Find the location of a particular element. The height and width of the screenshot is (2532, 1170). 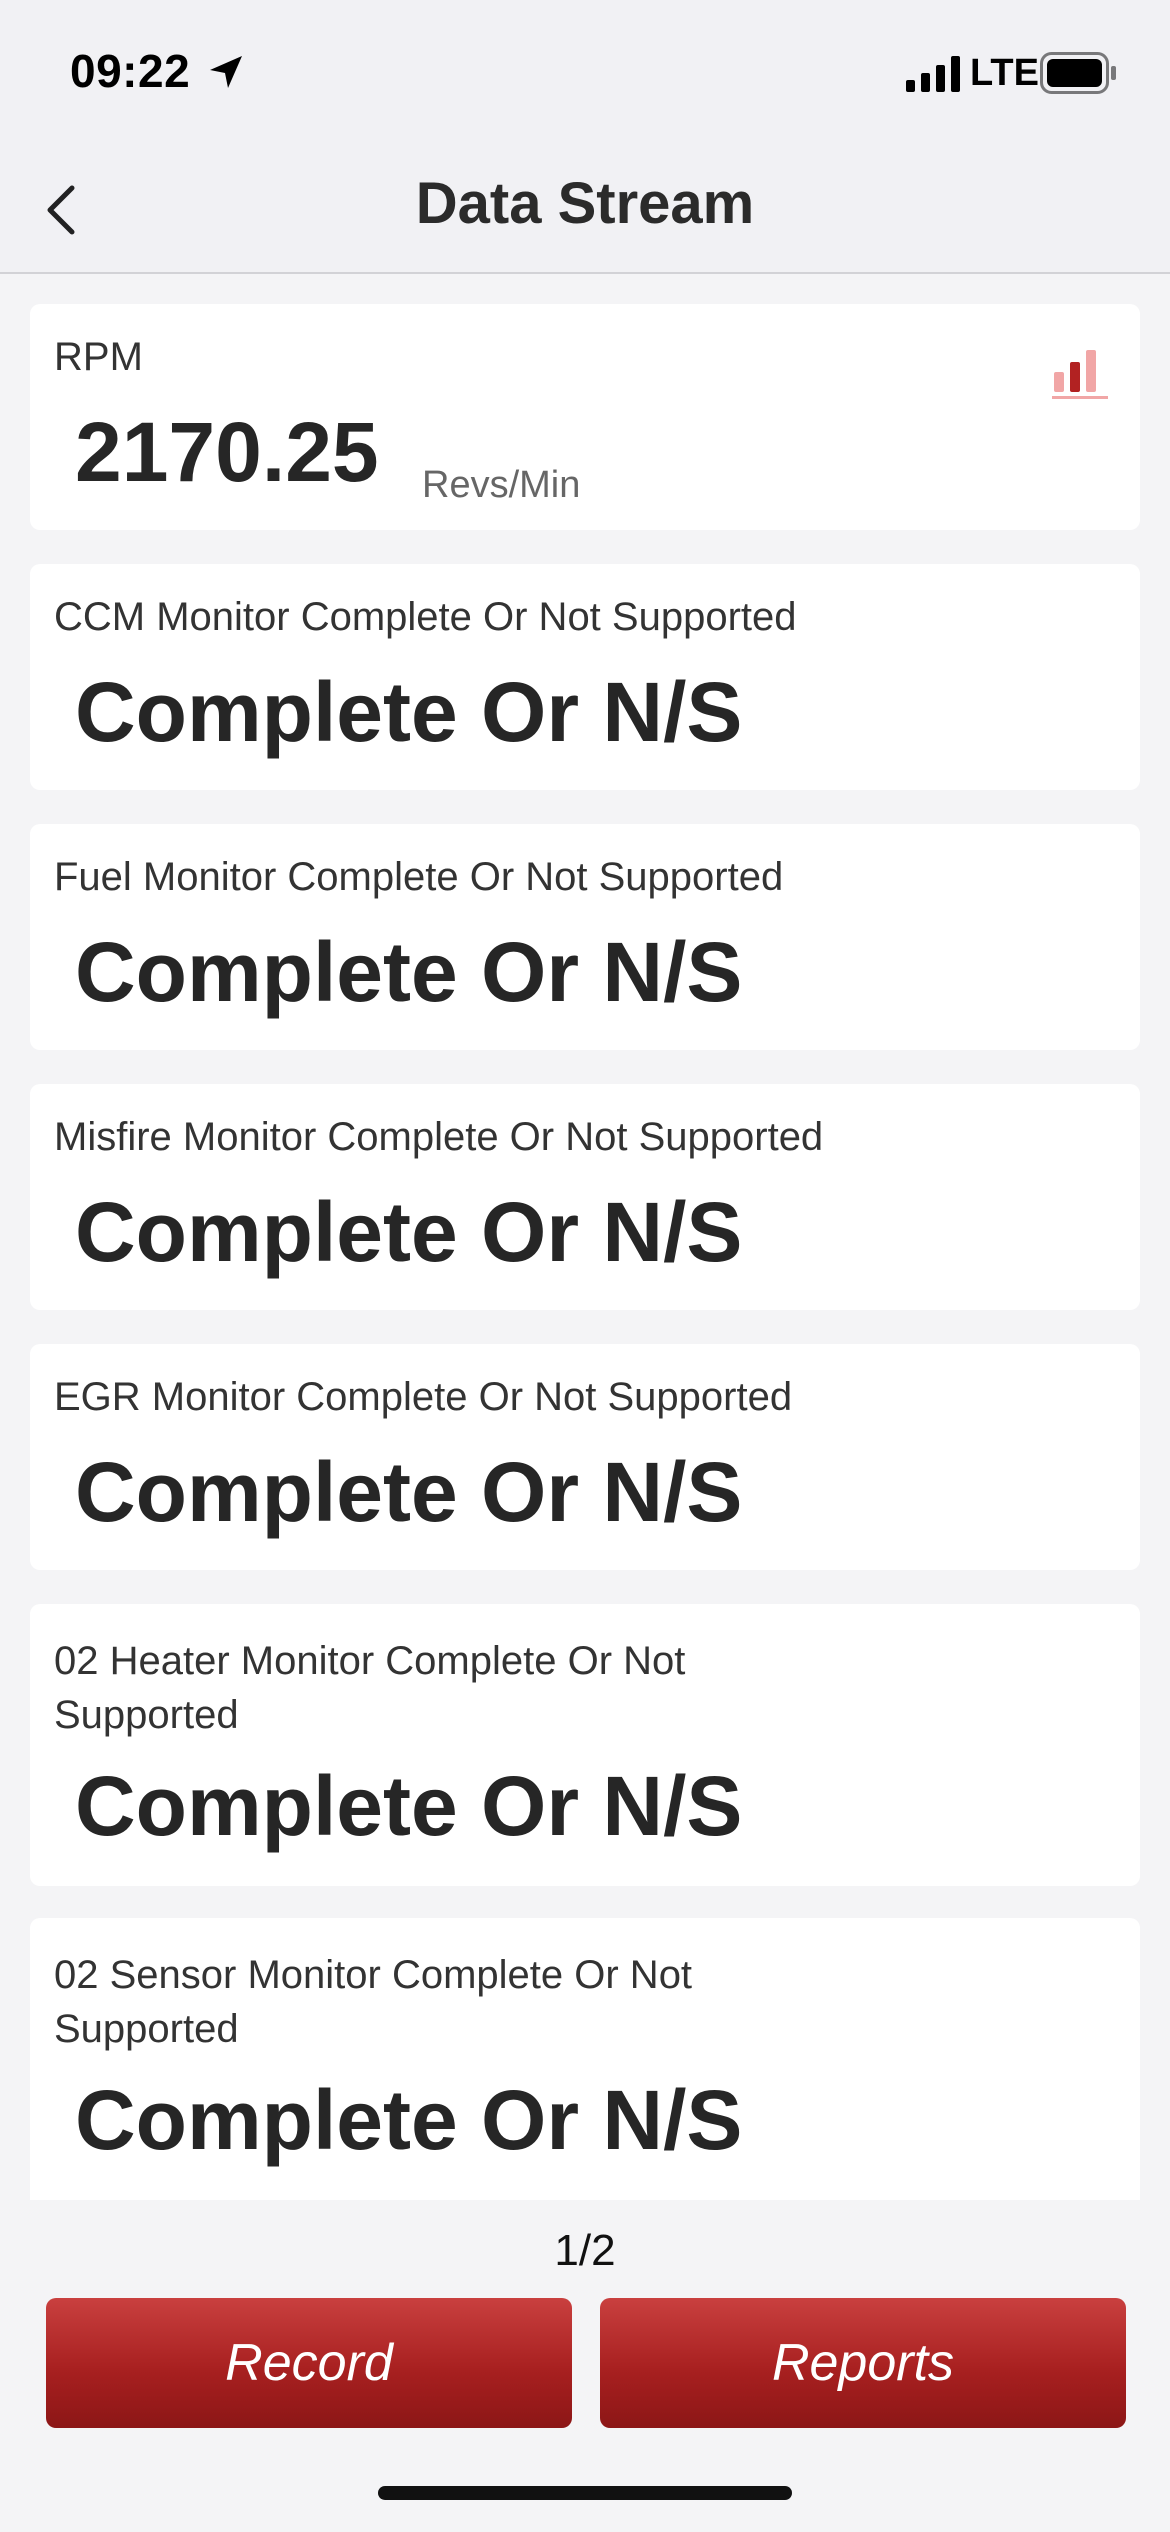

navigation-bar: Data Stream is located at coordinates (585, 212).